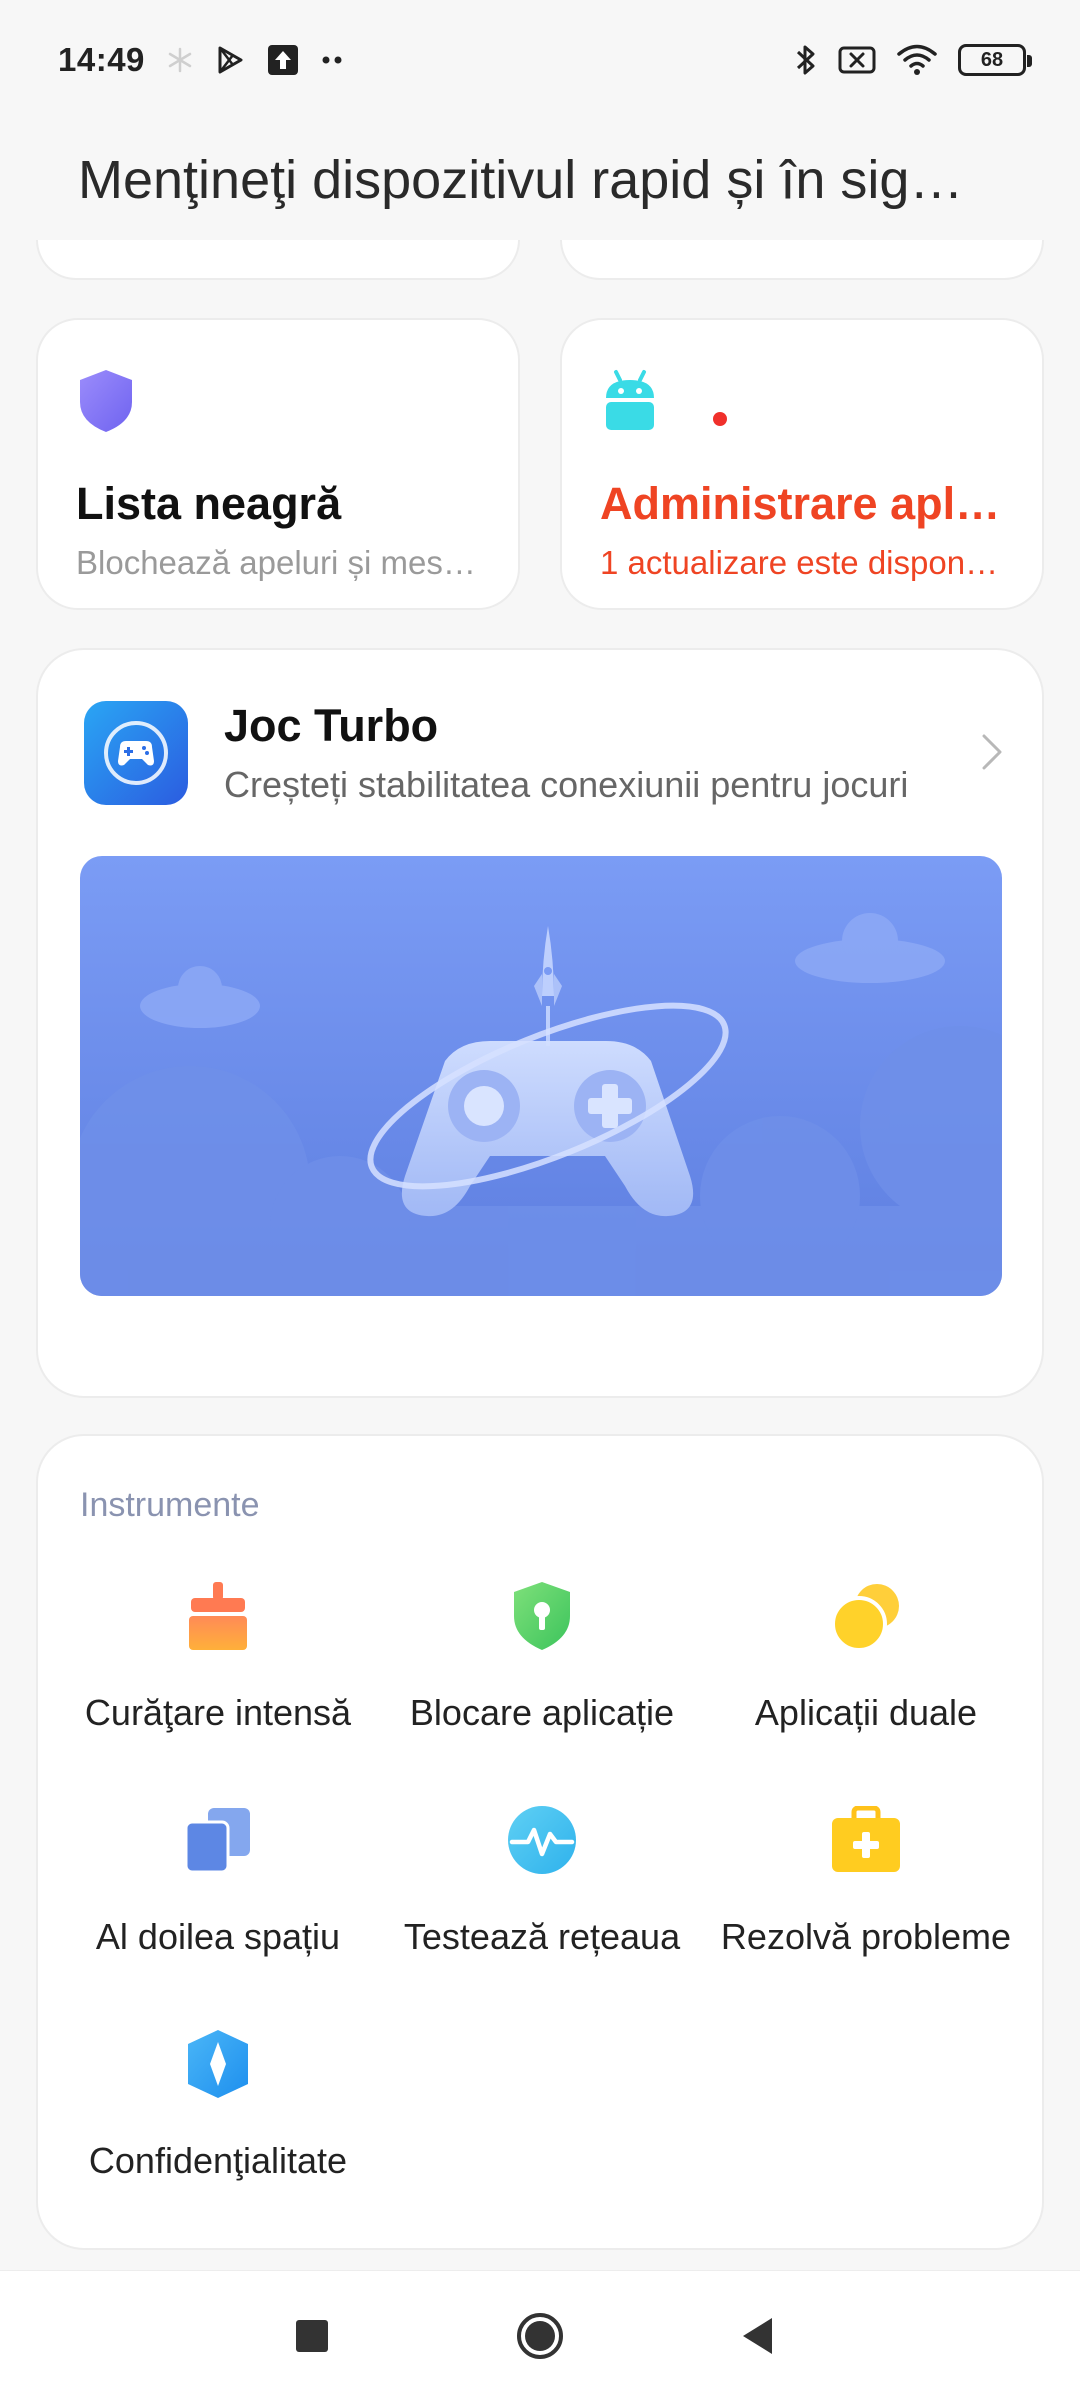 This screenshot has height=2400, width=1080. I want to click on tool-privacy: Confidenţialitate, so click(218, 2111).